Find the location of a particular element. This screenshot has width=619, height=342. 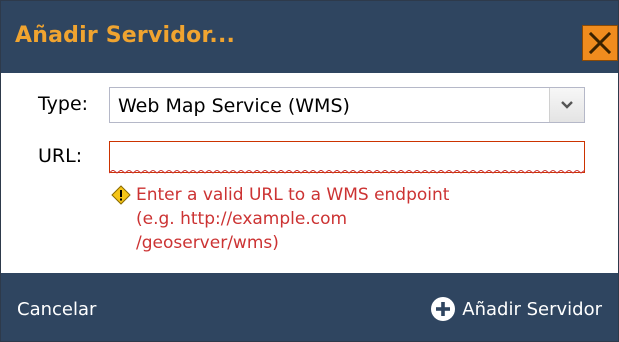

type-label: Type: is located at coordinates (63, 104).